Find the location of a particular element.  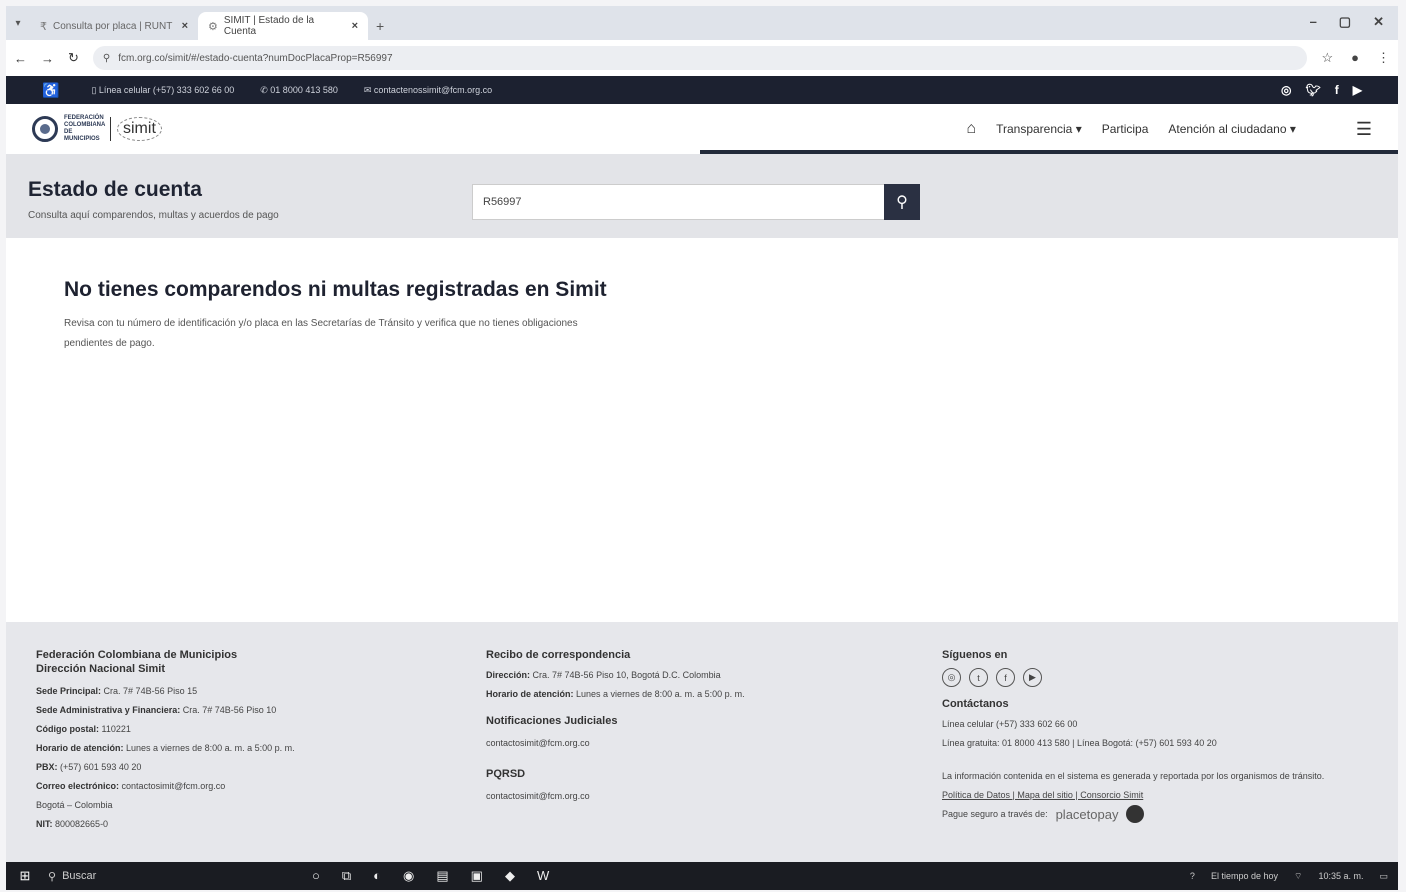

logo-fcm-text: FEDERACIÓN COLOMBIANA DE MUNICIPIOS is located at coordinates (85, 128).